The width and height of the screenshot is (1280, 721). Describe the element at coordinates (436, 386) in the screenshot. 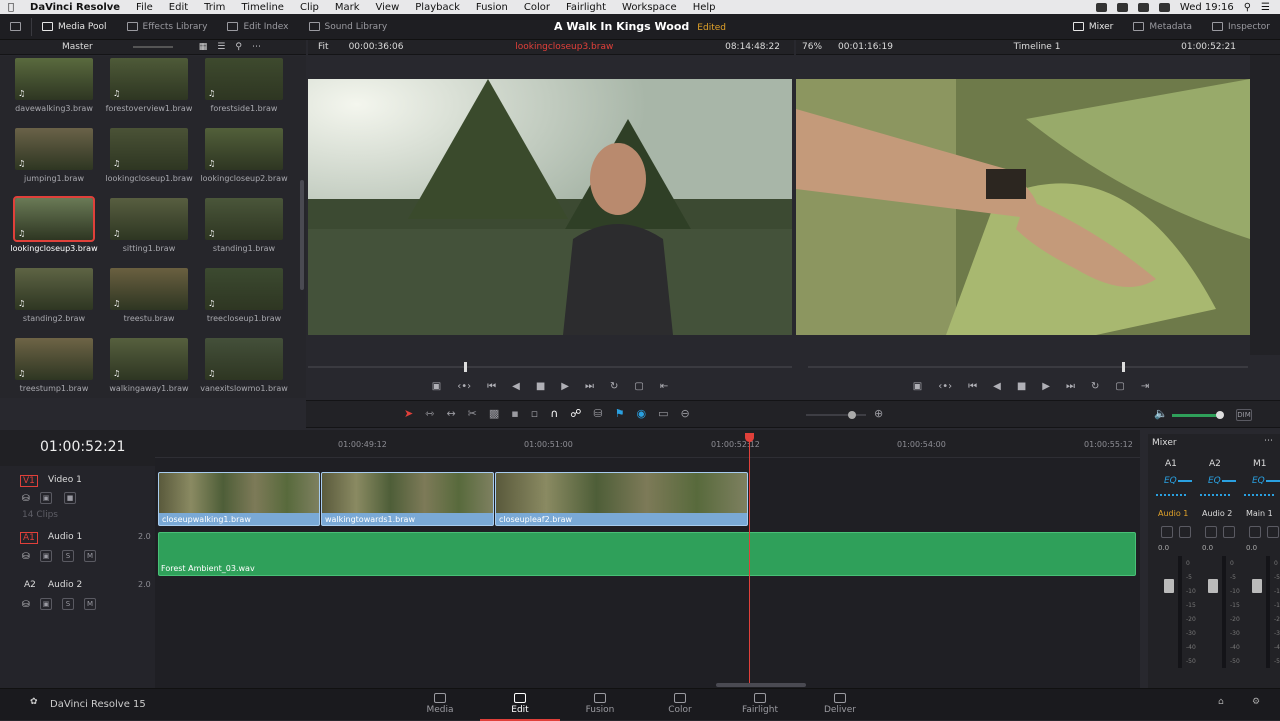

I see `viewer-mode-icon: ▣` at that location.